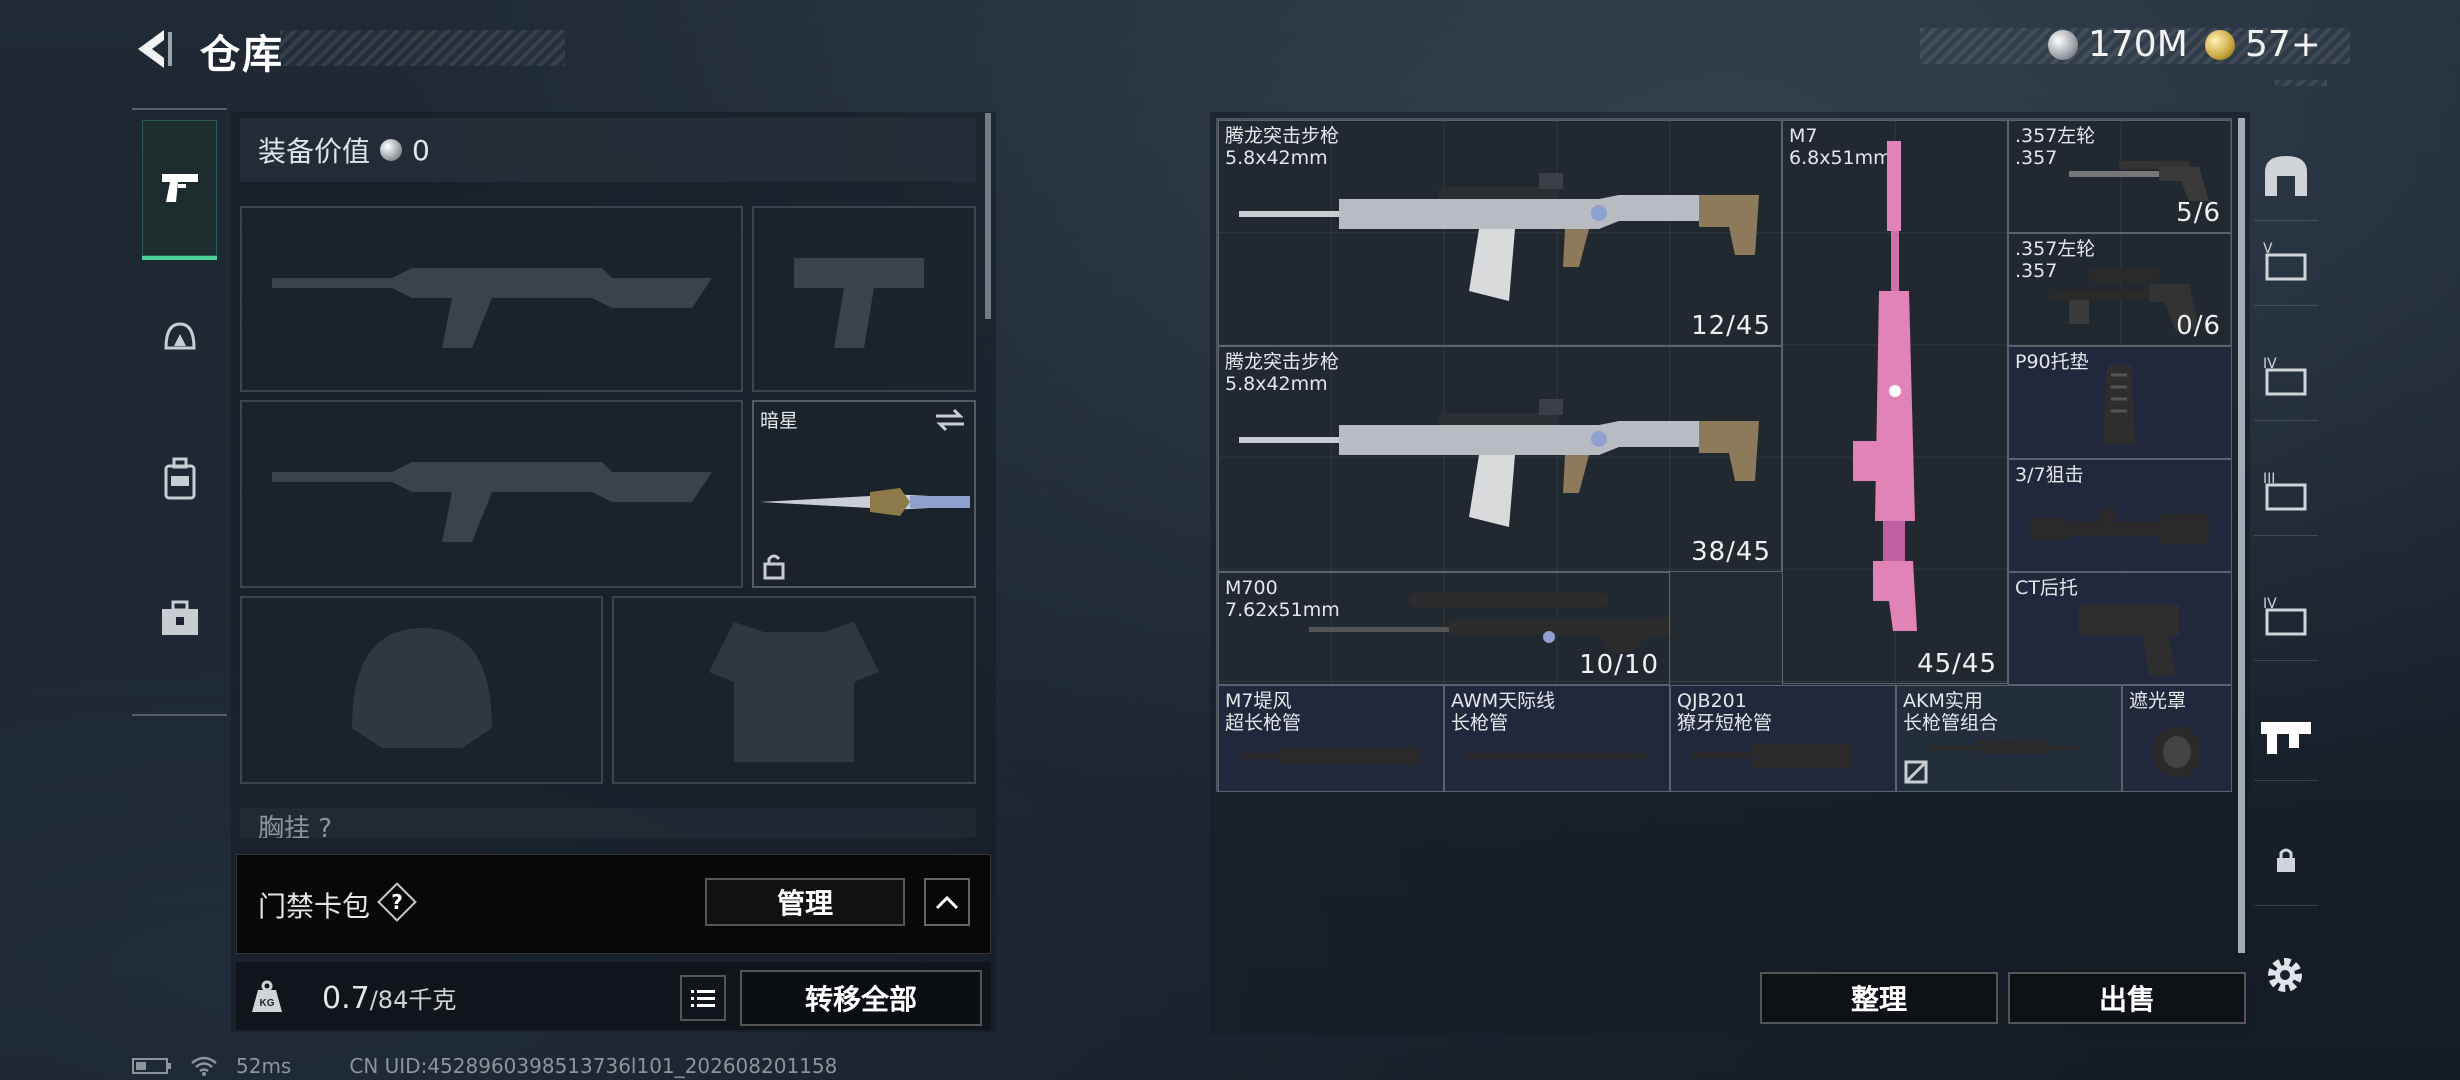  What do you see at coordinates (151, 1066) in the screenshot?
I see `battery-icon` at bounding box center [151, 1066].